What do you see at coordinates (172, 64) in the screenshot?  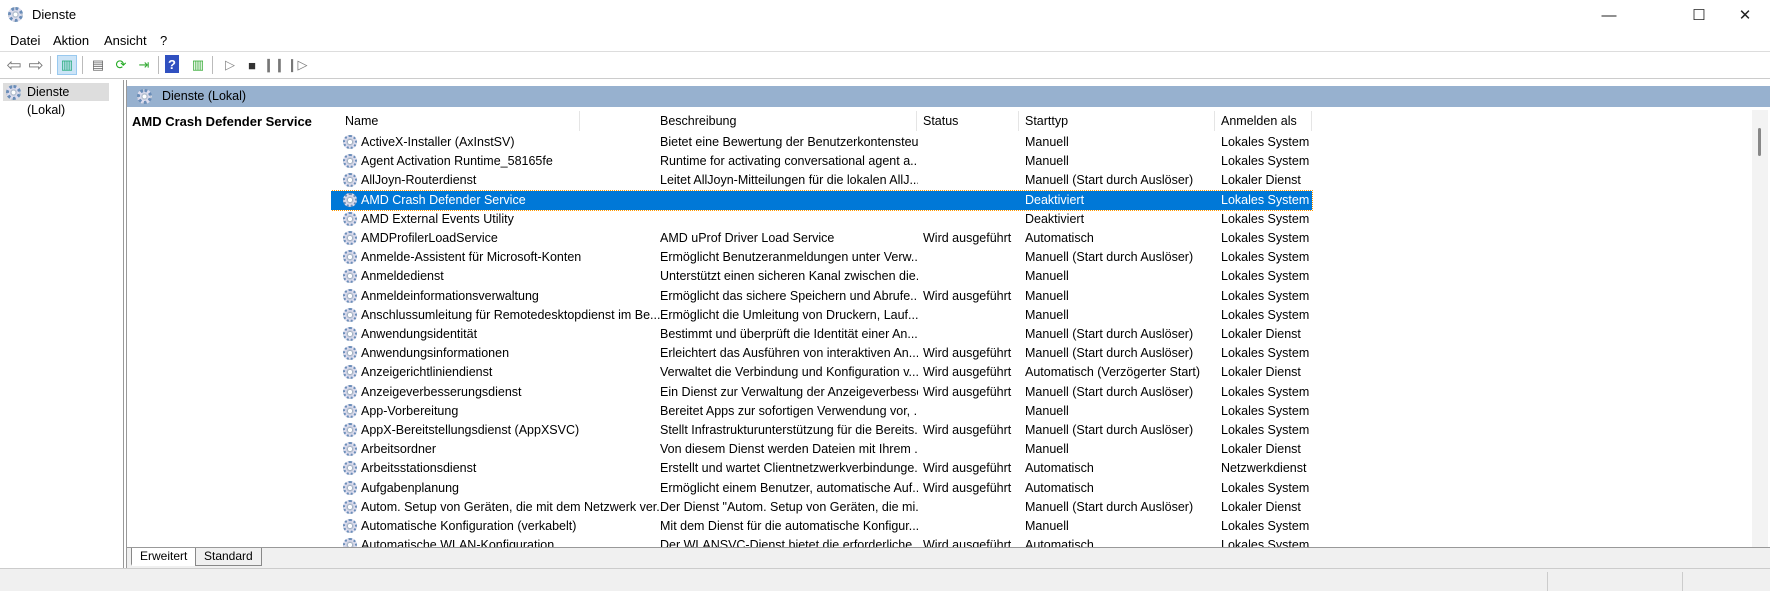 I see `help-icon: ?` at bounding box center [172, 64].